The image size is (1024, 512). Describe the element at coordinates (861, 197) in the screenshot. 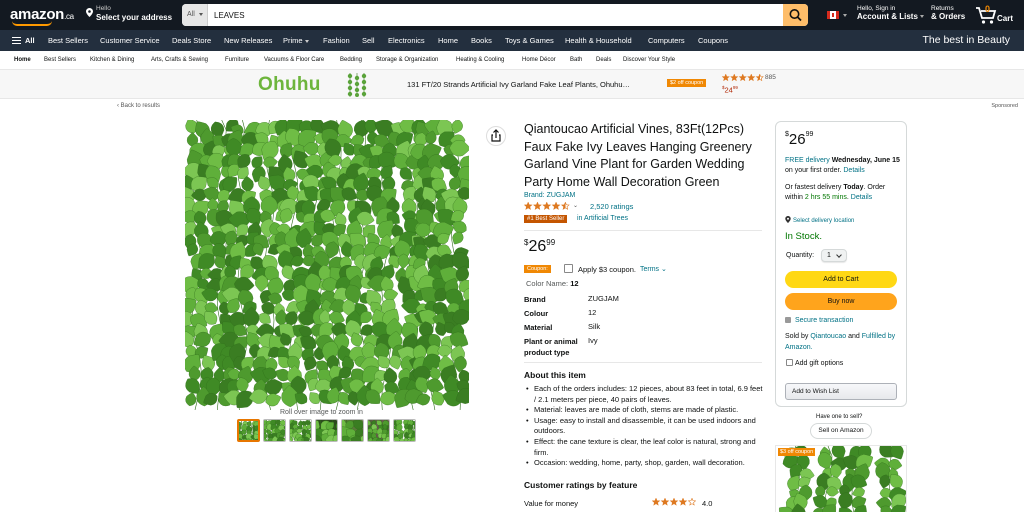

I see `fastest-details-link: Details` at that location.